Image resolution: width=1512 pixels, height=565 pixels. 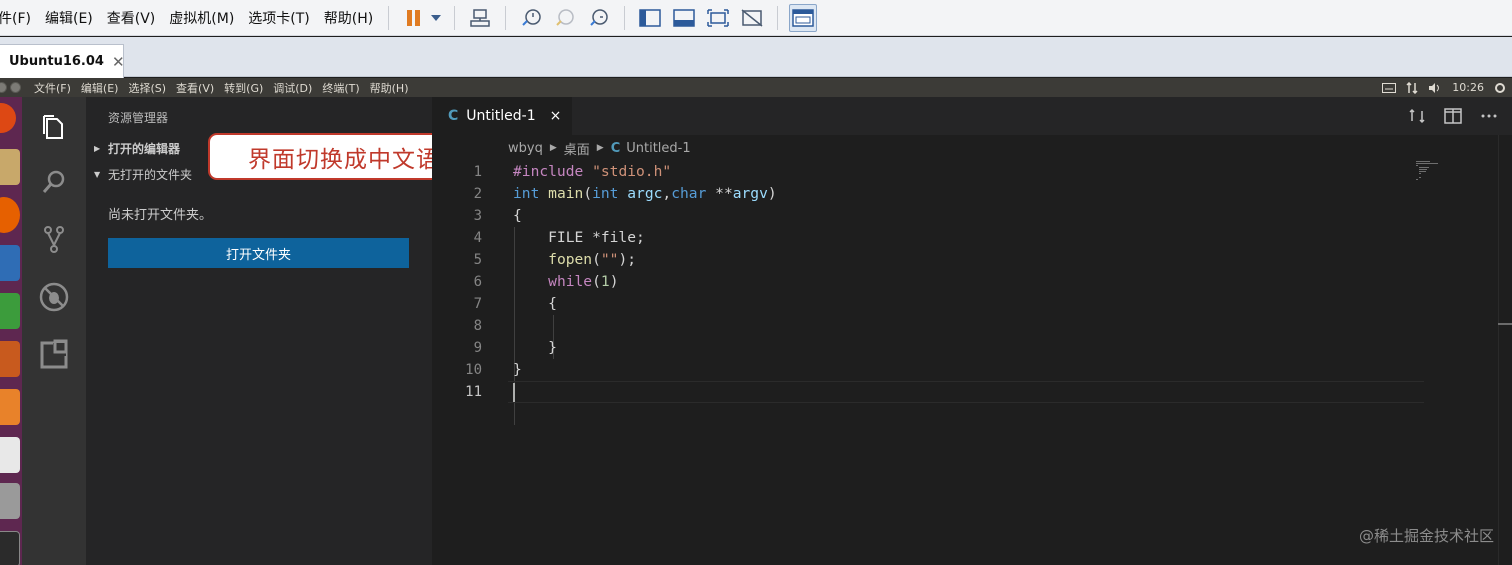 What do you see at coordinates (650, 18) in the screenshot?
I see `show-library-icon` at bounding box center [650, 18].